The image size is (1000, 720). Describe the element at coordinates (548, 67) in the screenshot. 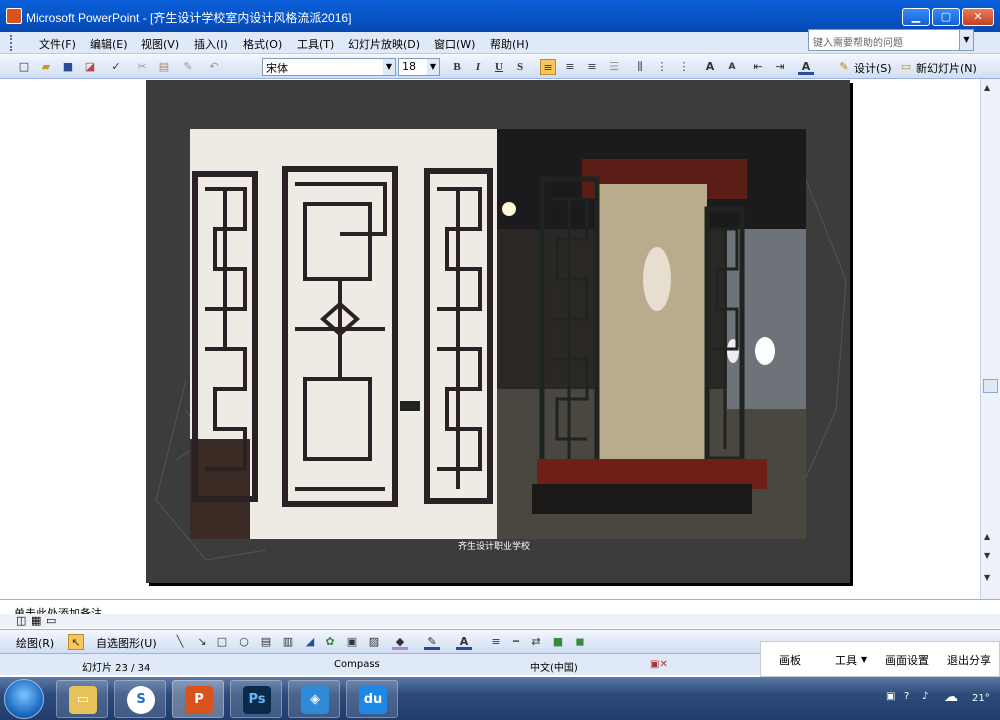

I see `align-left-icon: ≡` at that location.